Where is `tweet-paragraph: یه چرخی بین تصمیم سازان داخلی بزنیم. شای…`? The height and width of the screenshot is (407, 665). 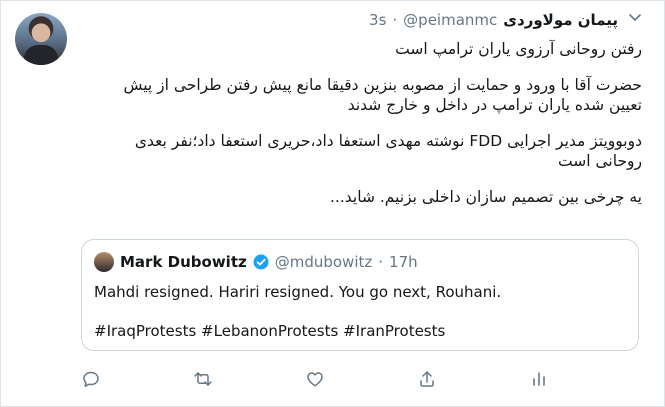 tweet-paragraph: یه چرخی بین تصمیم سازان داخلی بزنیم. شای… is located at coordinates (485, 197).